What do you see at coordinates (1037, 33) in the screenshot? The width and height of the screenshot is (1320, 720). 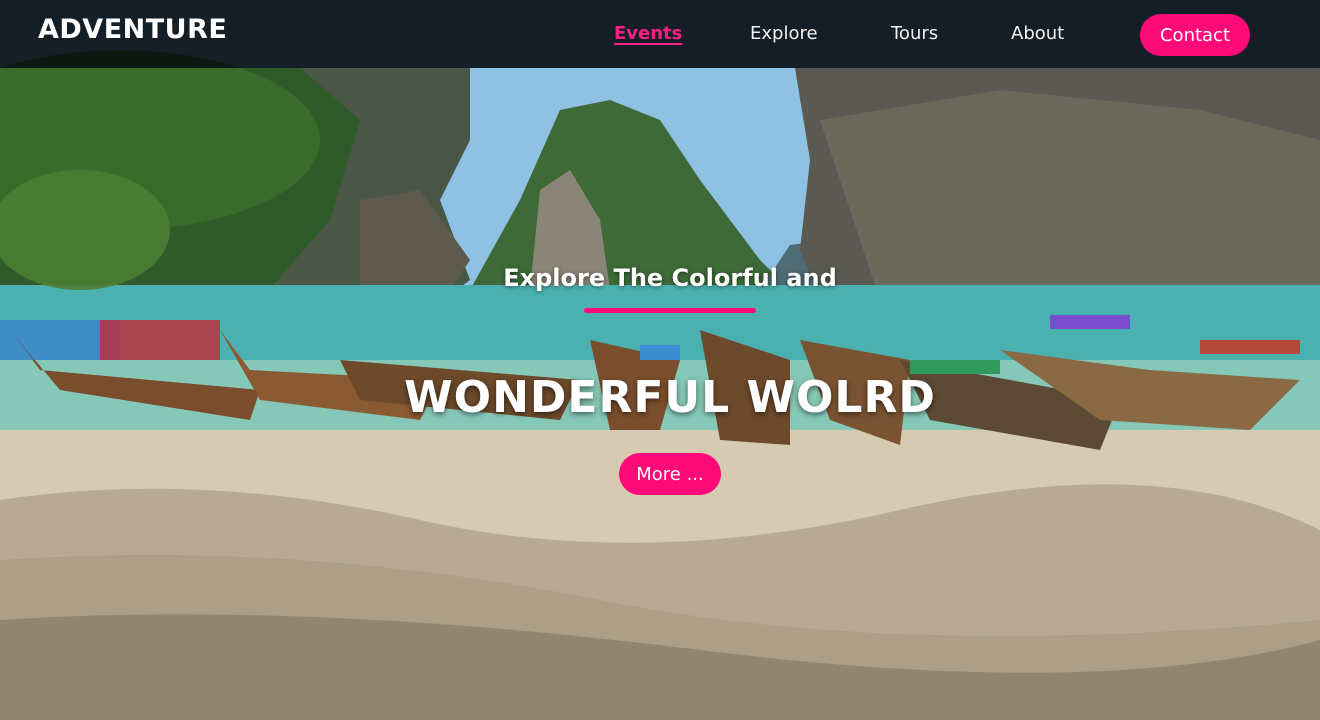 I see `nav-link-about: About` at bounding box center [1037, 33].